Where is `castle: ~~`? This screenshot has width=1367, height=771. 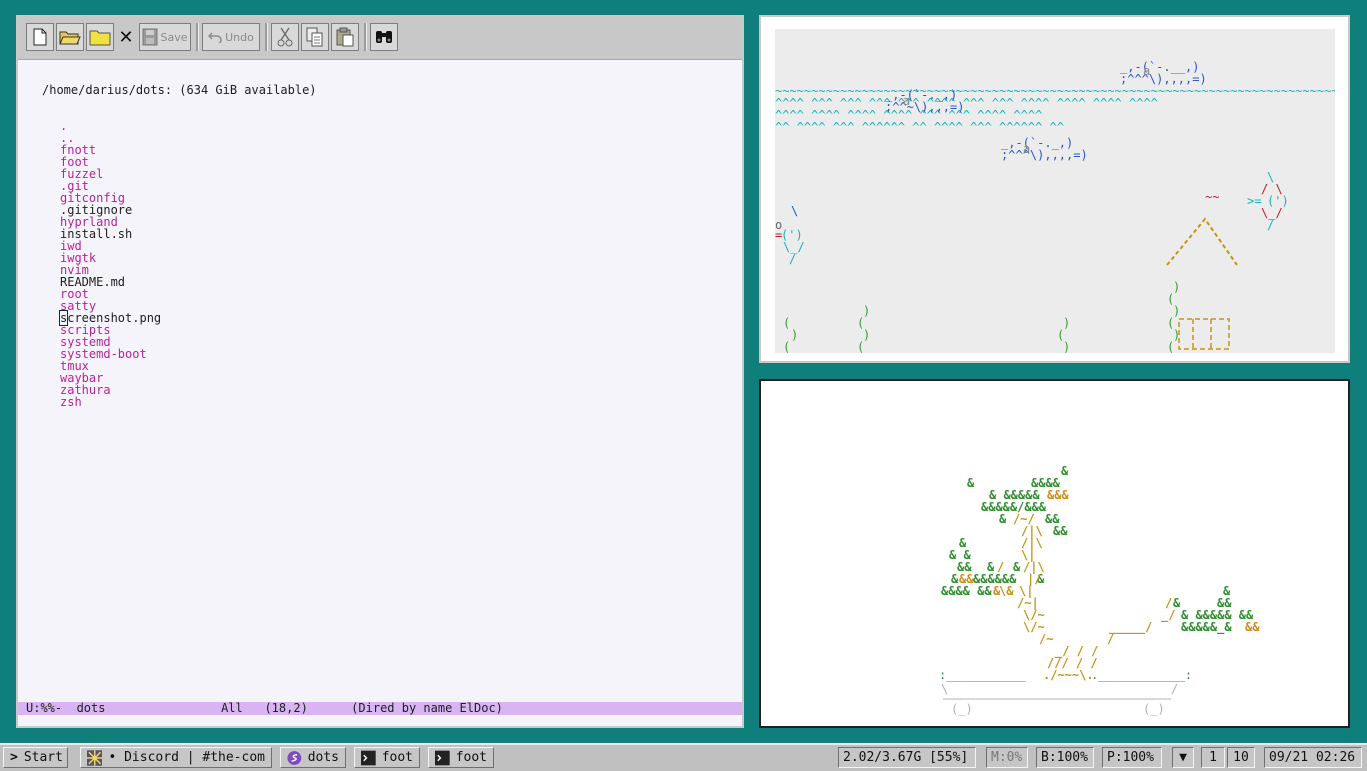
castle: ~~ is located at coordinates (1202, 270).